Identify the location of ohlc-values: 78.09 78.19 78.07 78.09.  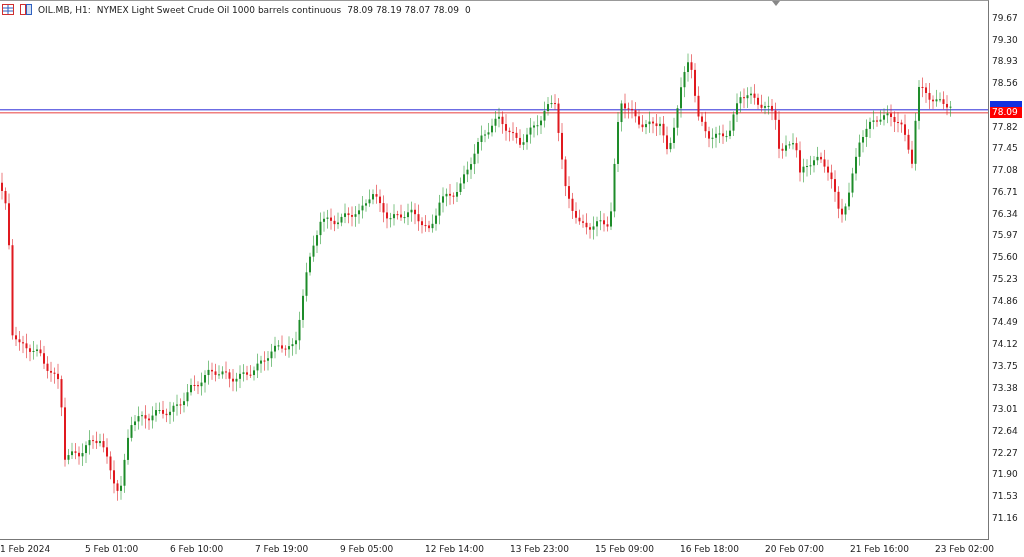
(403, 9).